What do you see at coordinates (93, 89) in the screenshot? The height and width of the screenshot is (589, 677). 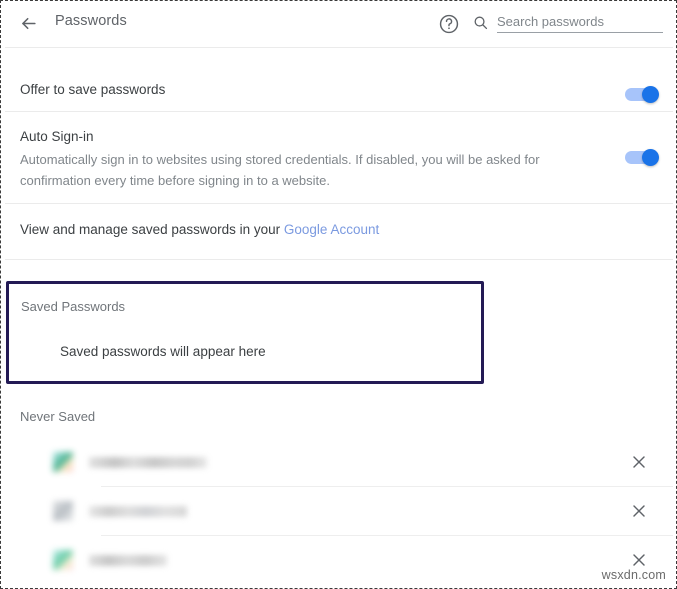 I see `offer-to-save-label: Offer to save passwords` at bounding box center [93, 89].